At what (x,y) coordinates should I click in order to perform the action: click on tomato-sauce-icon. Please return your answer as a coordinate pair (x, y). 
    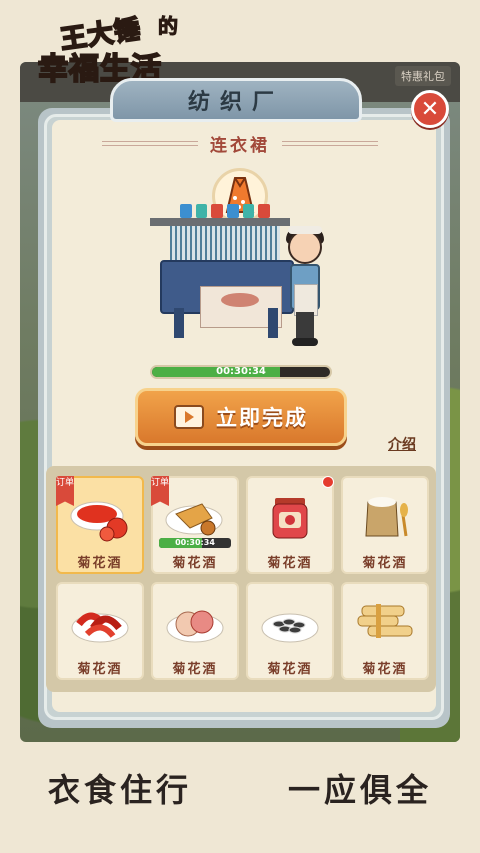
    Looking at the image, I should click on (100, 515).